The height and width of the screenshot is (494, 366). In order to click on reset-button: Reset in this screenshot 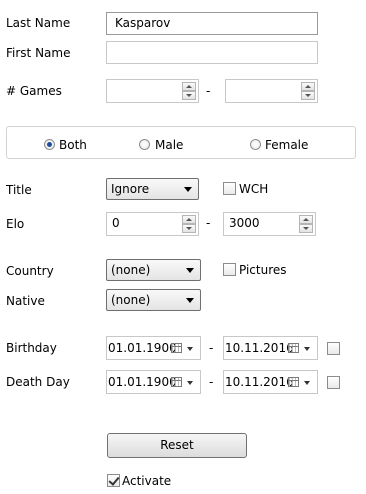, I will do `click(177, 445)`.